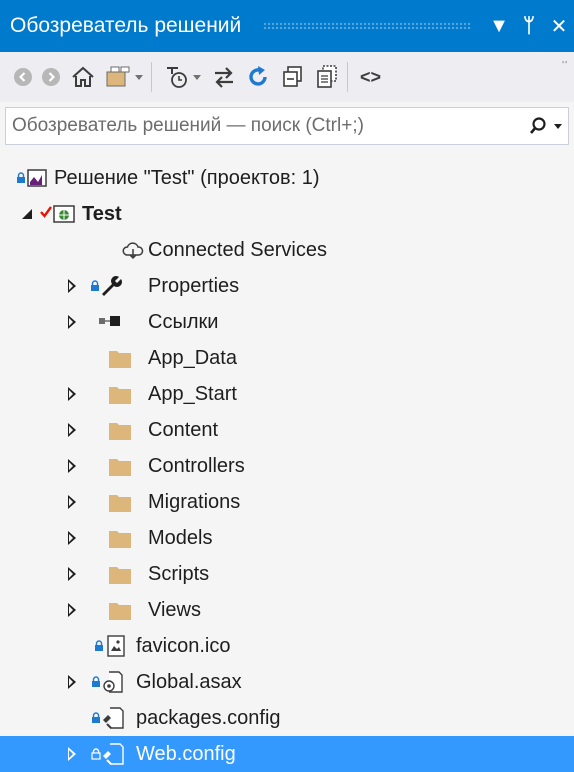 This screenshot has height=772, width=574. I want to click on tree-item-label: App_Data, so click(192, 358).